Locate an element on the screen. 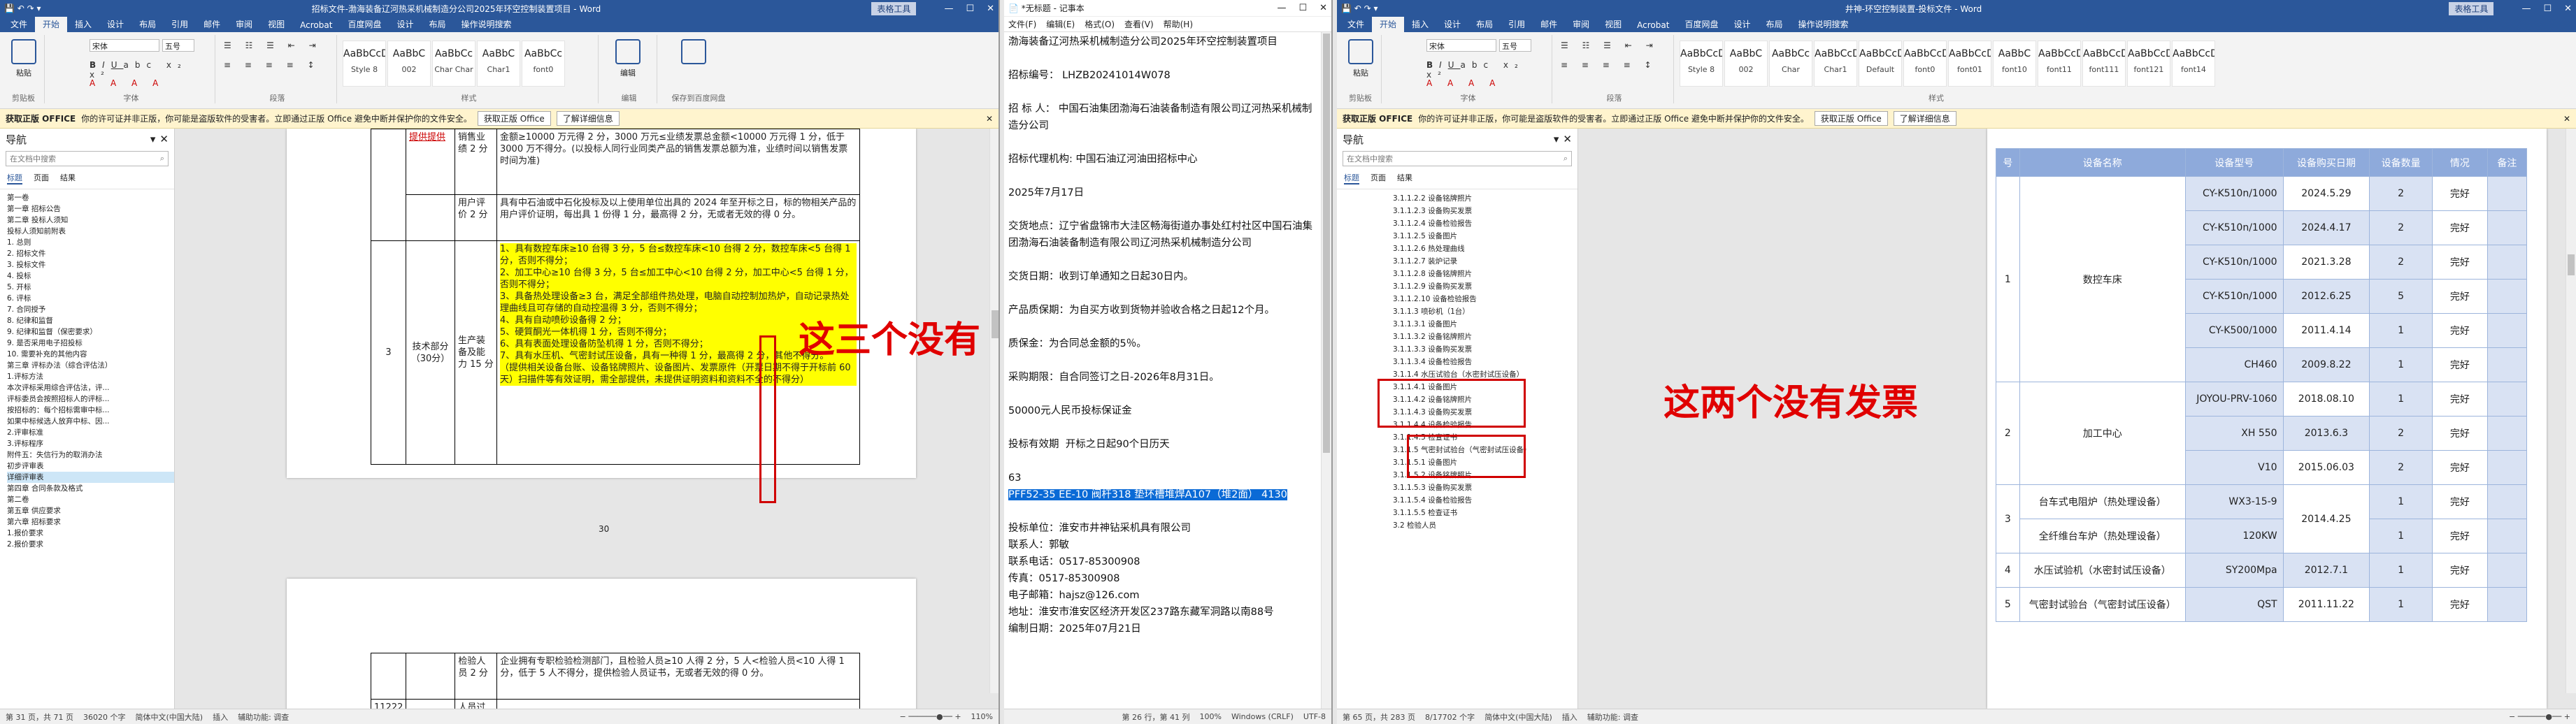 This screenshot has width=2576, height=724. nav-heading-item: 10. 需要补充的其他内容 is located at coordinates (90, 354).